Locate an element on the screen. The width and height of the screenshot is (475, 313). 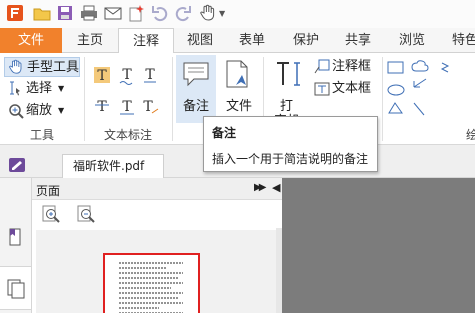
save-icon is located at coordinates (65, 13).